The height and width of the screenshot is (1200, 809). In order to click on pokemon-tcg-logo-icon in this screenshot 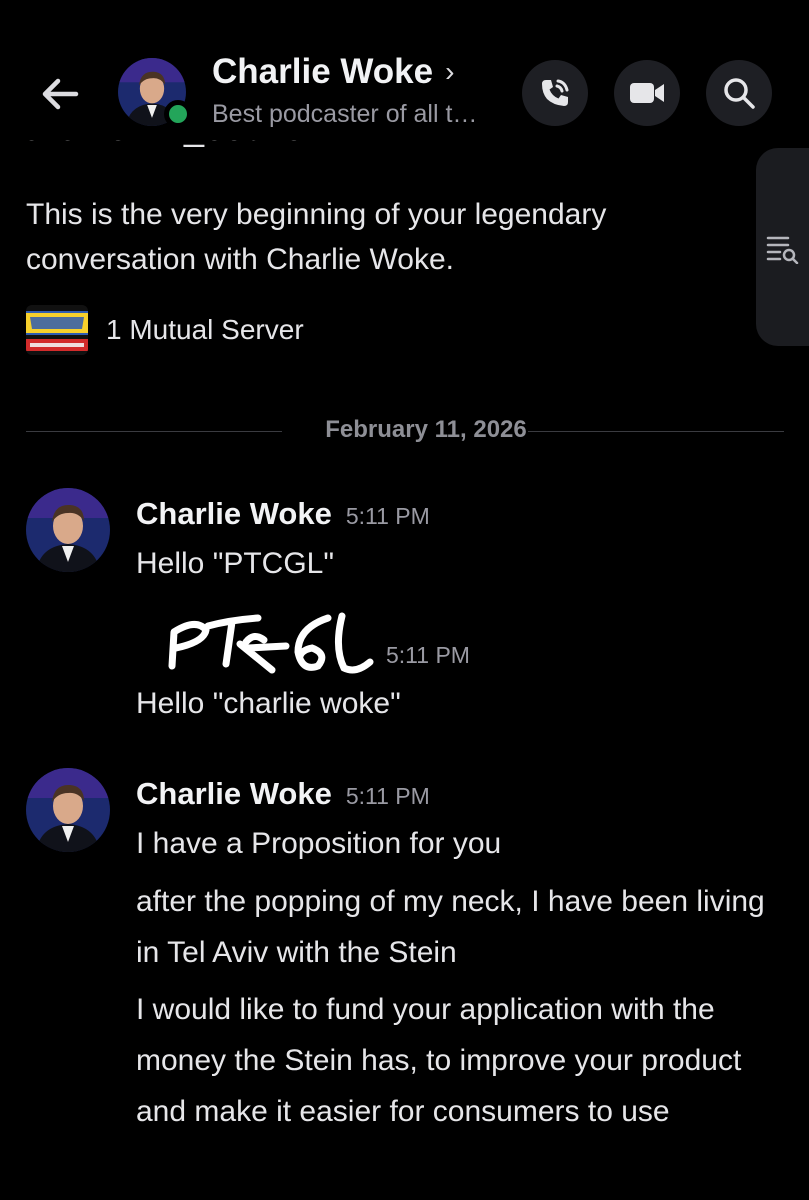, I will do `click(57, 330)`.